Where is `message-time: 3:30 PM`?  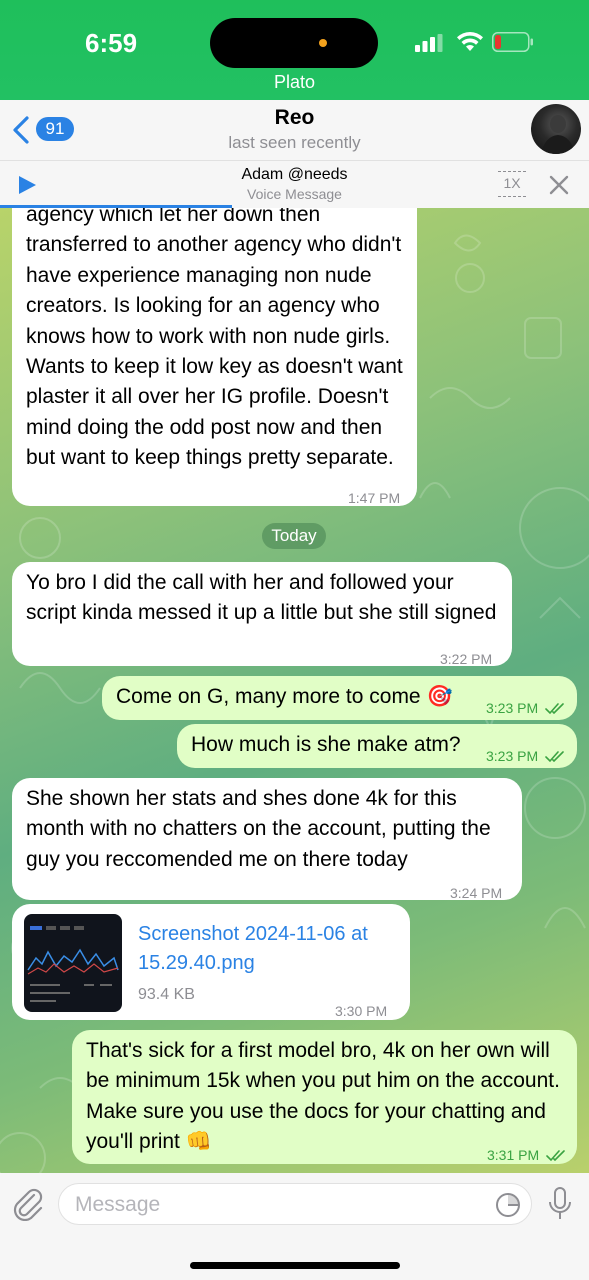
message-time: 3:30 PM is located at coordinates (361, 1011).